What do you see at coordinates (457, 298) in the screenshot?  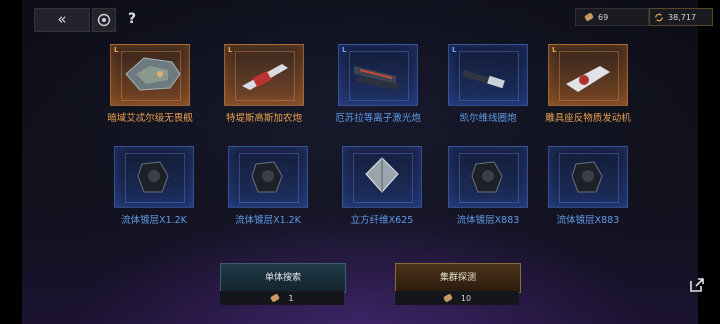 I see `cluster-probe-cost: 10` at bounding box center [457, 298].